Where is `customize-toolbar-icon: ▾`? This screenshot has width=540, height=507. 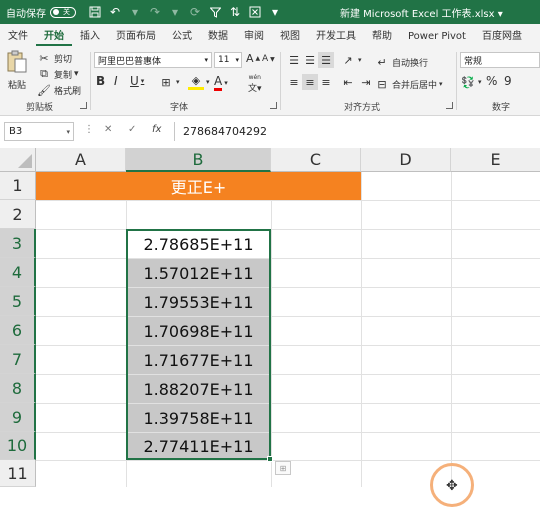 customize-toolbar-icon: ▾ is located at coordinates (275, 12).